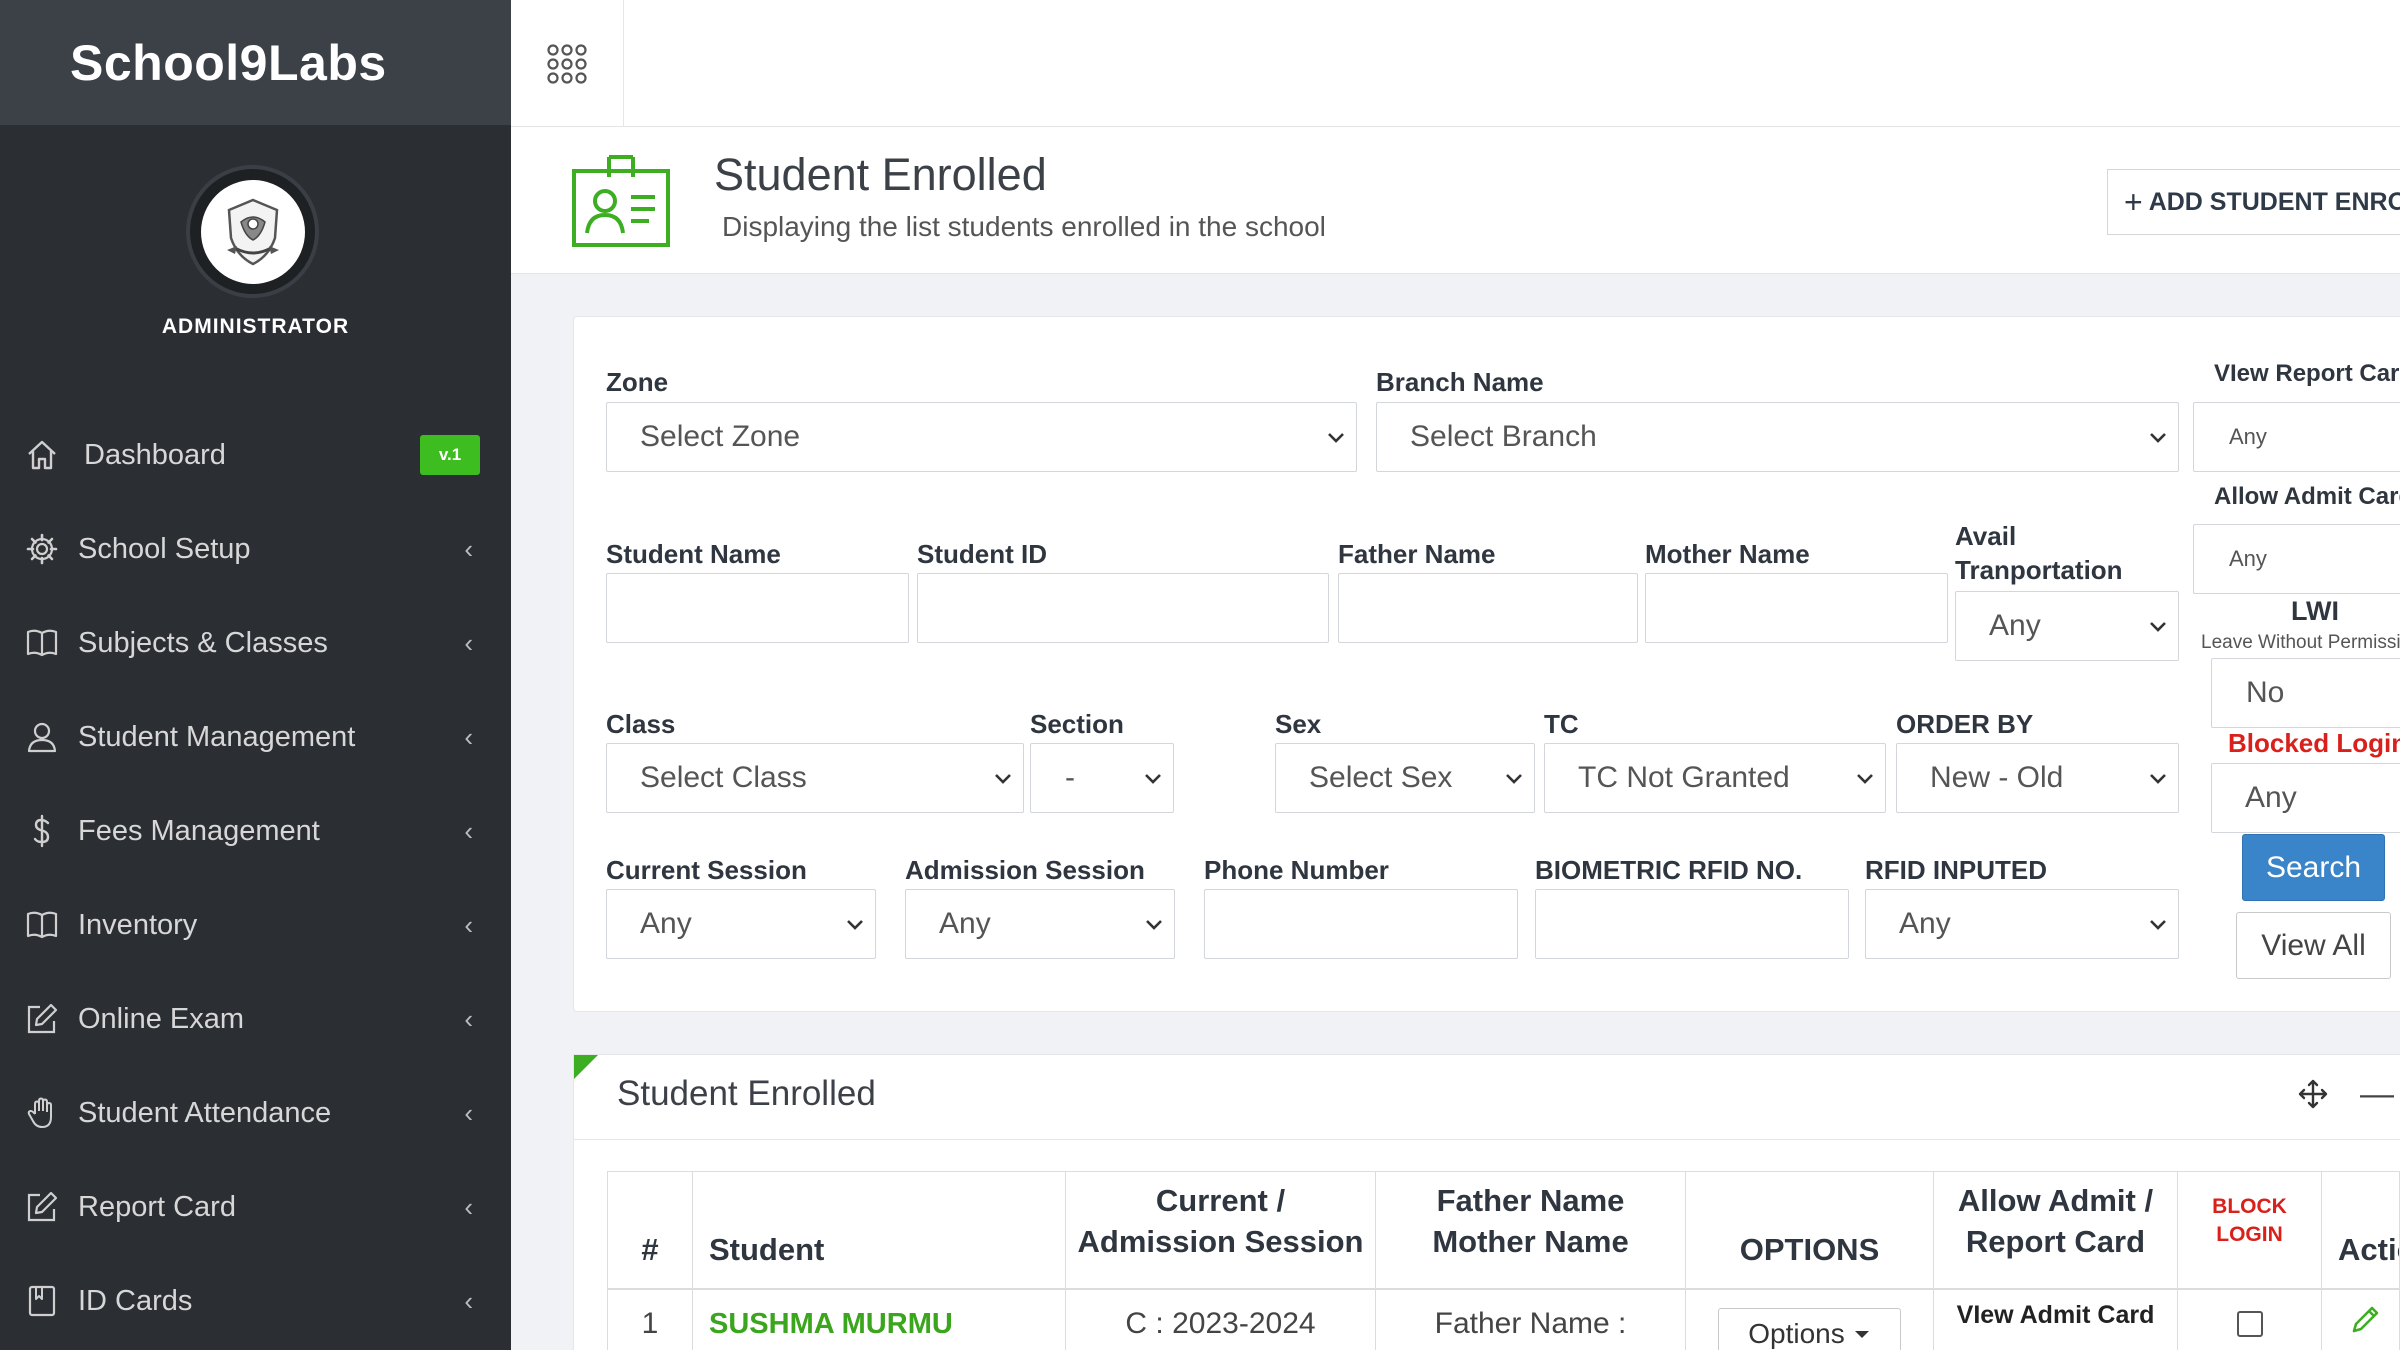 Image resolution: width=2400 pixels, height=1350 pixels. What do you see at coordinates (1809, 1329) in the screenshot?
I see `options-dropdown-button: Options` at bounding box center [1809, 1329].